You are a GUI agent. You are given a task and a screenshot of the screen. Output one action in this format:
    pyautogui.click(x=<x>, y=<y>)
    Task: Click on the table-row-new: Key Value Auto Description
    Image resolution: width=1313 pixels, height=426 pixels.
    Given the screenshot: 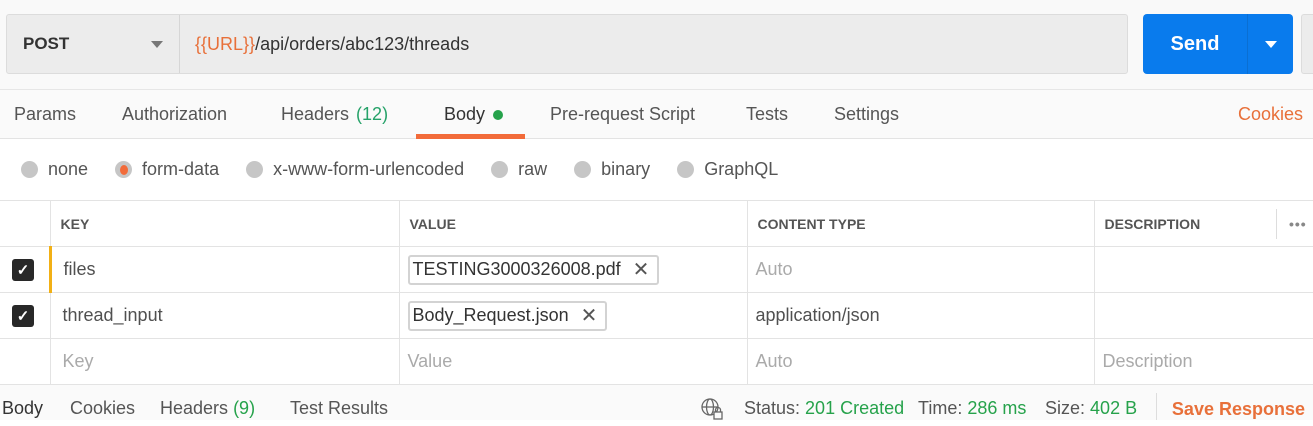 What is the action you would take?
    pyautogui.click(x=656, y=361)
    